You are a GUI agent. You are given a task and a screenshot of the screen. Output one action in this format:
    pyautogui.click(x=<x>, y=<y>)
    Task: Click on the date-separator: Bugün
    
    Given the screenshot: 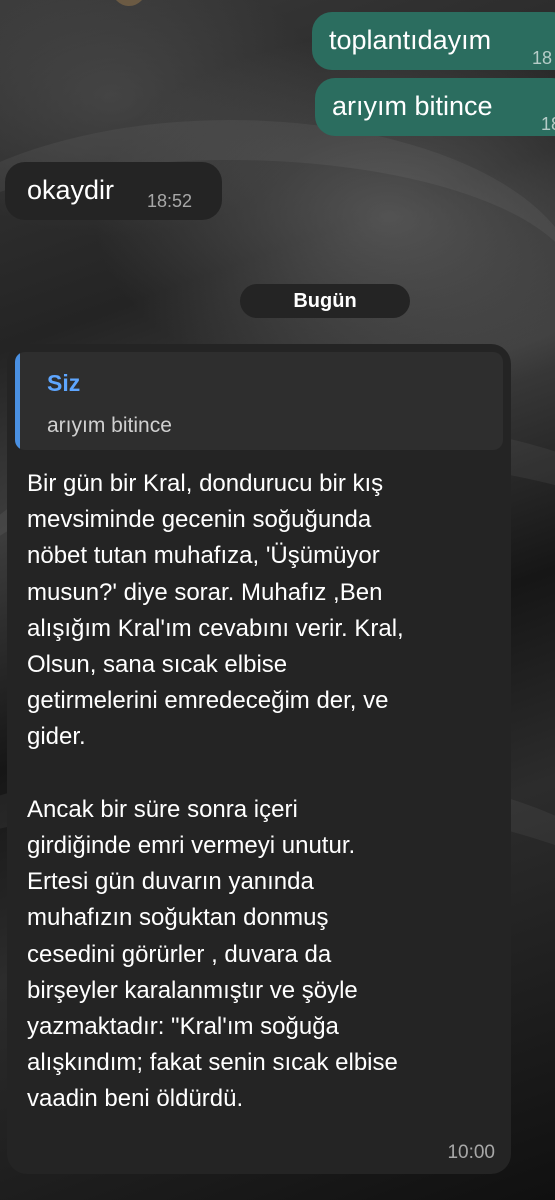 What is the action you would take?
    pyautogui.click(x=325, y=301)
    